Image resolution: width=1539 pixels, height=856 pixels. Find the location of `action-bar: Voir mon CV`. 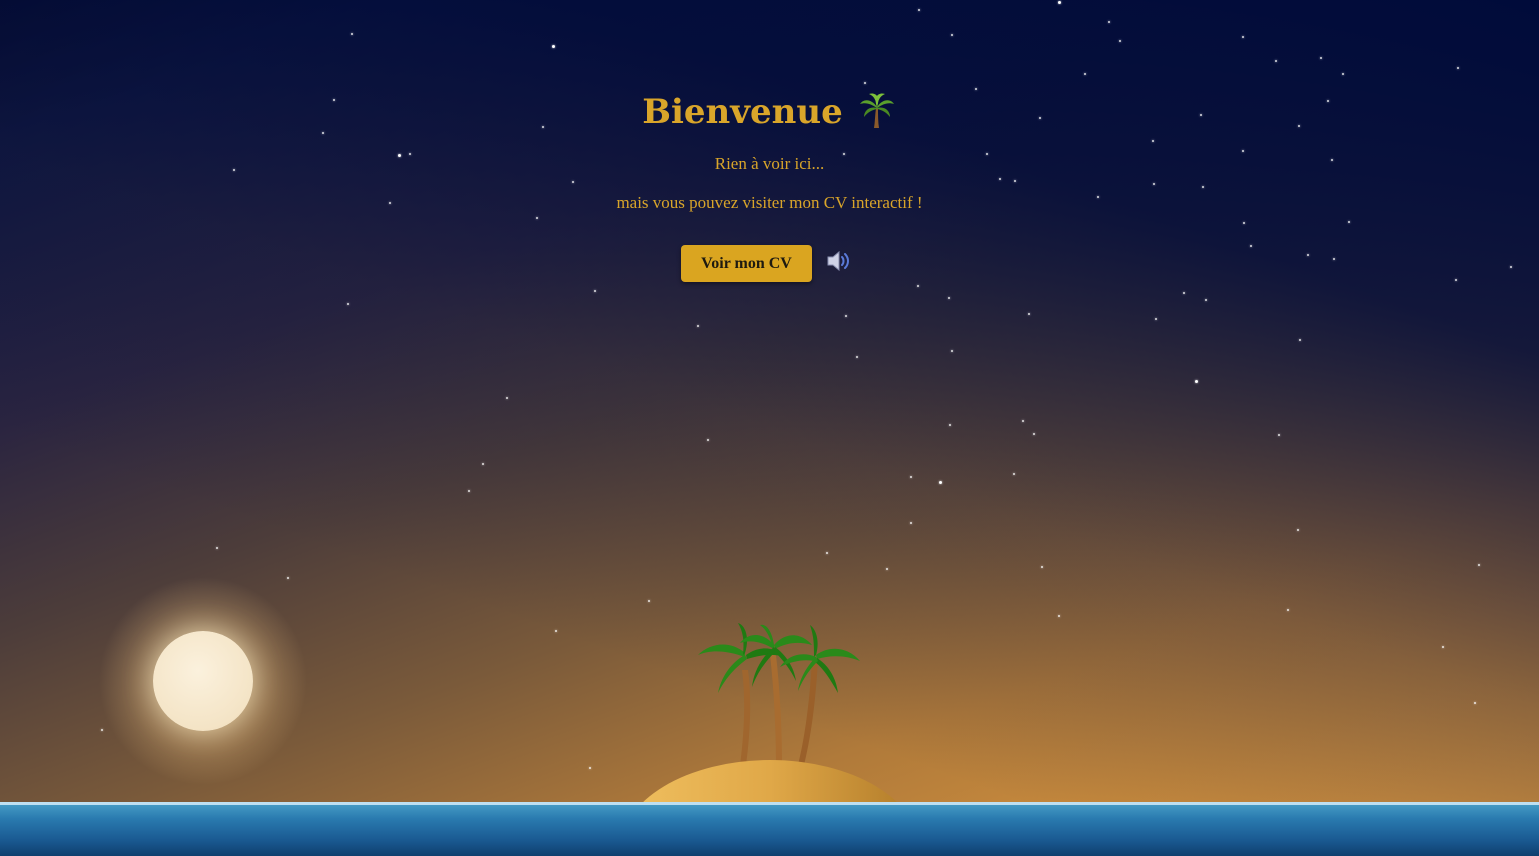

action-bar: Voir mon CV is located at coordinates (767, 263).